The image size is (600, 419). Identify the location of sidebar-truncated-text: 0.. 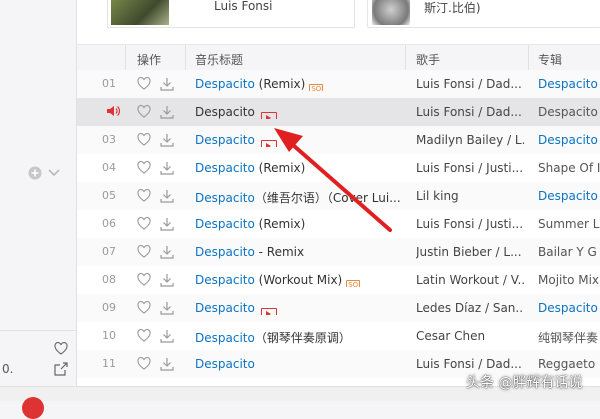
(8, 369).